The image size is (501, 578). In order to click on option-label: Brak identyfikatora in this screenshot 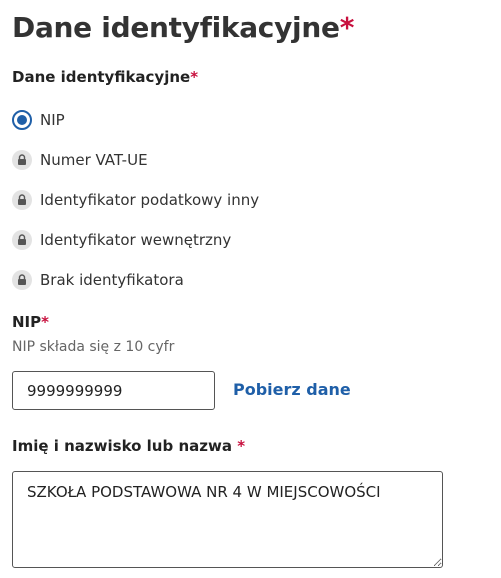, I will do `click(112, 280)`.